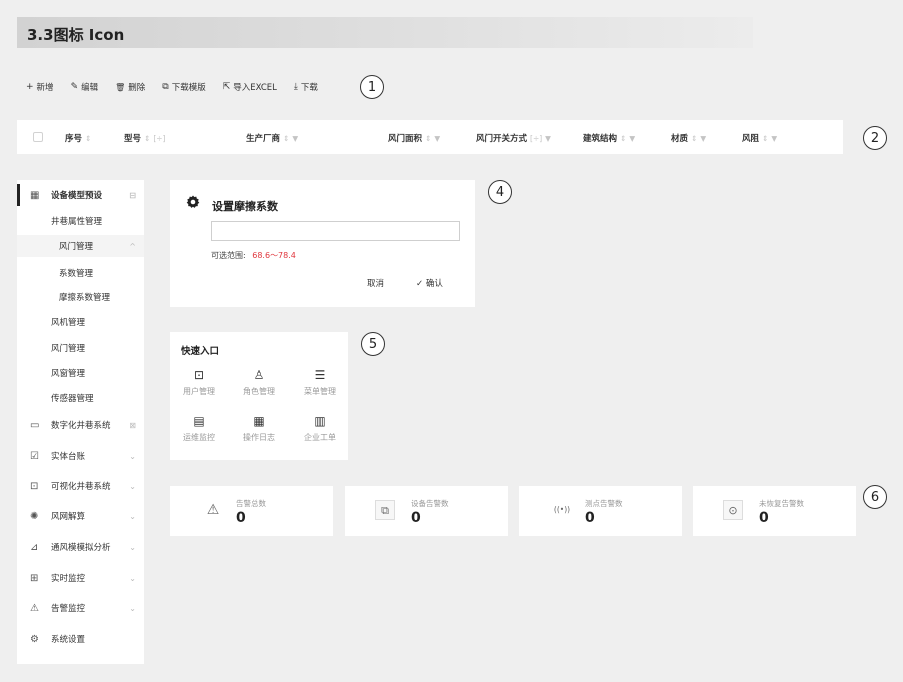 The image size is (903, 682). Describe the element at coordinates (76, 274) in the screenshot. I see `sidebar-item-label: 系数管理` at that location.